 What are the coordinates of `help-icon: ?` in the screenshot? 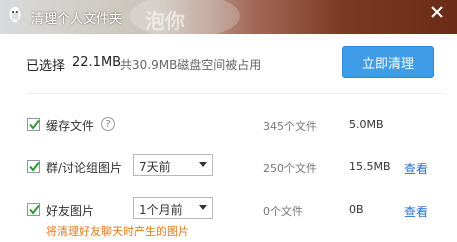 It's located at (108, 124).